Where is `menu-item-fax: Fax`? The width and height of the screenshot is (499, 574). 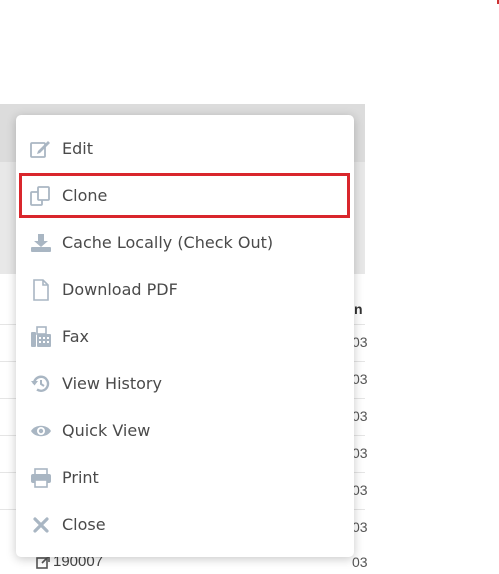 menu-item-fax: Fax is located at coordinates (185, 336).